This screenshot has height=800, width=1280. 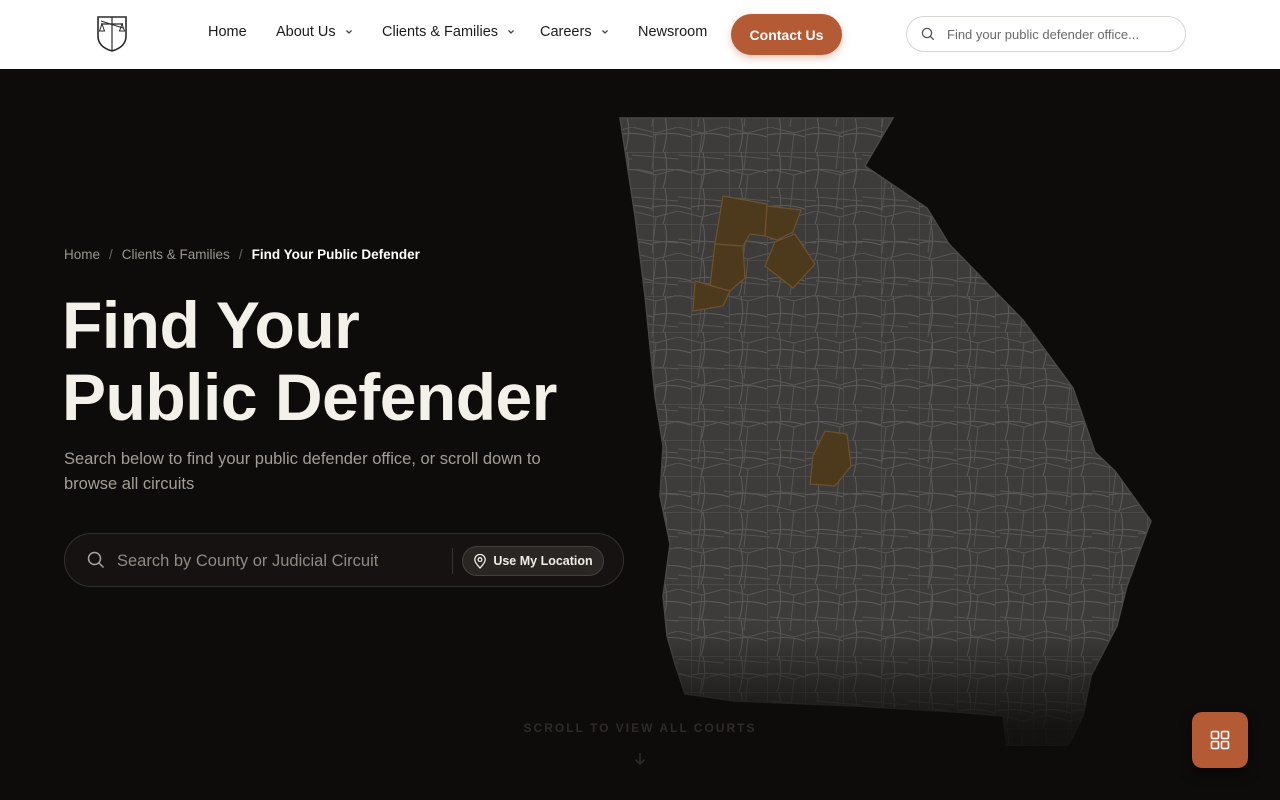 I want to click on use-my-location-label: Use My Location, so click(x=543, y=561).